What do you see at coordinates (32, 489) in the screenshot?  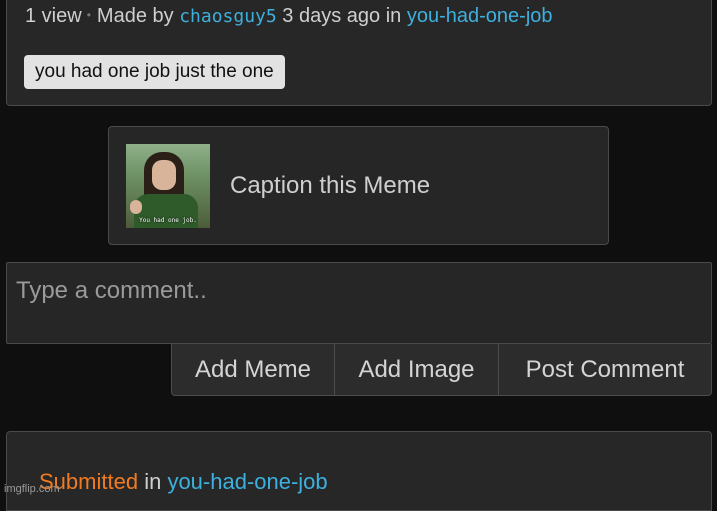 I see `imgflip-watermark: imgflip.com` at bounding box center [32, 489].